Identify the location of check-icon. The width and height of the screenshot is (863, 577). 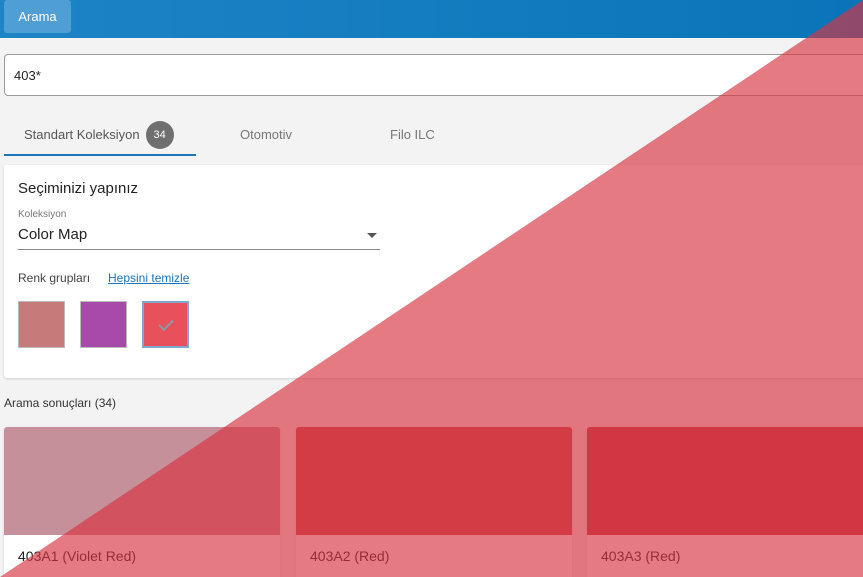
(165, 323).